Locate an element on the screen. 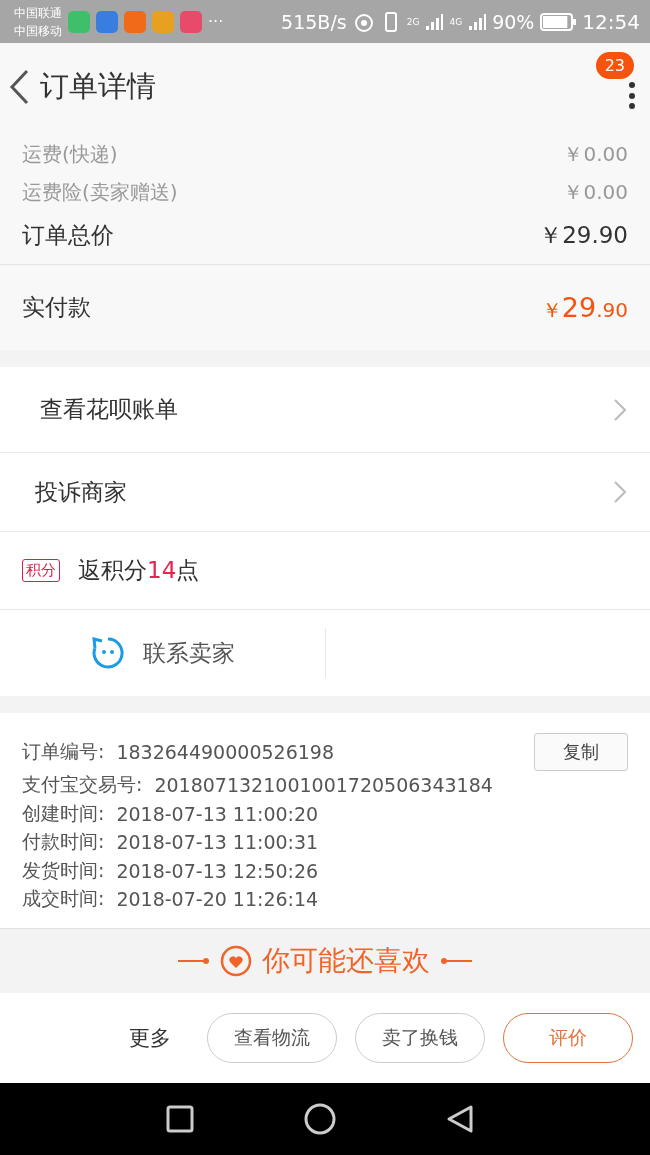 This screenshot has height=1155, width=650. notification-badge: 23 is located at coordinates (614, 65).